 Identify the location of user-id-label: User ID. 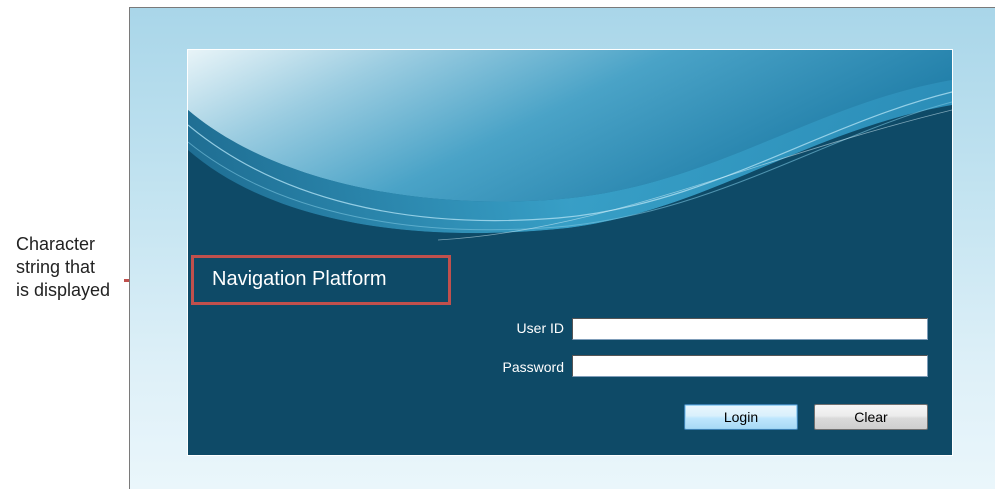
(540, 328).